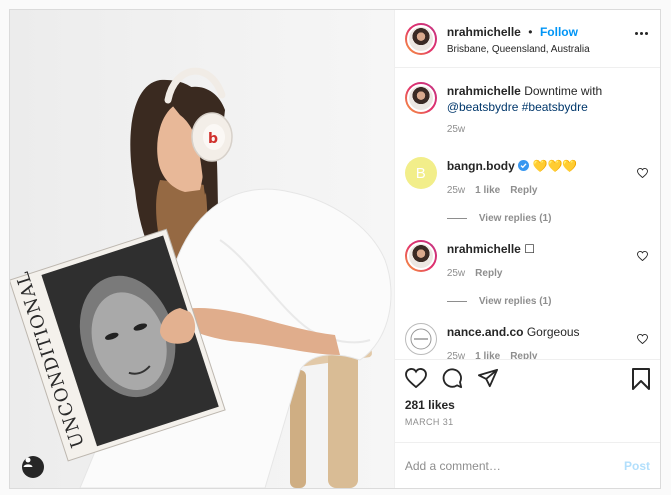  What do you see at coordinates (485, 332) in the screenshot?
I see `comment-username: nance.and.co` at bounding box center [485, 332].